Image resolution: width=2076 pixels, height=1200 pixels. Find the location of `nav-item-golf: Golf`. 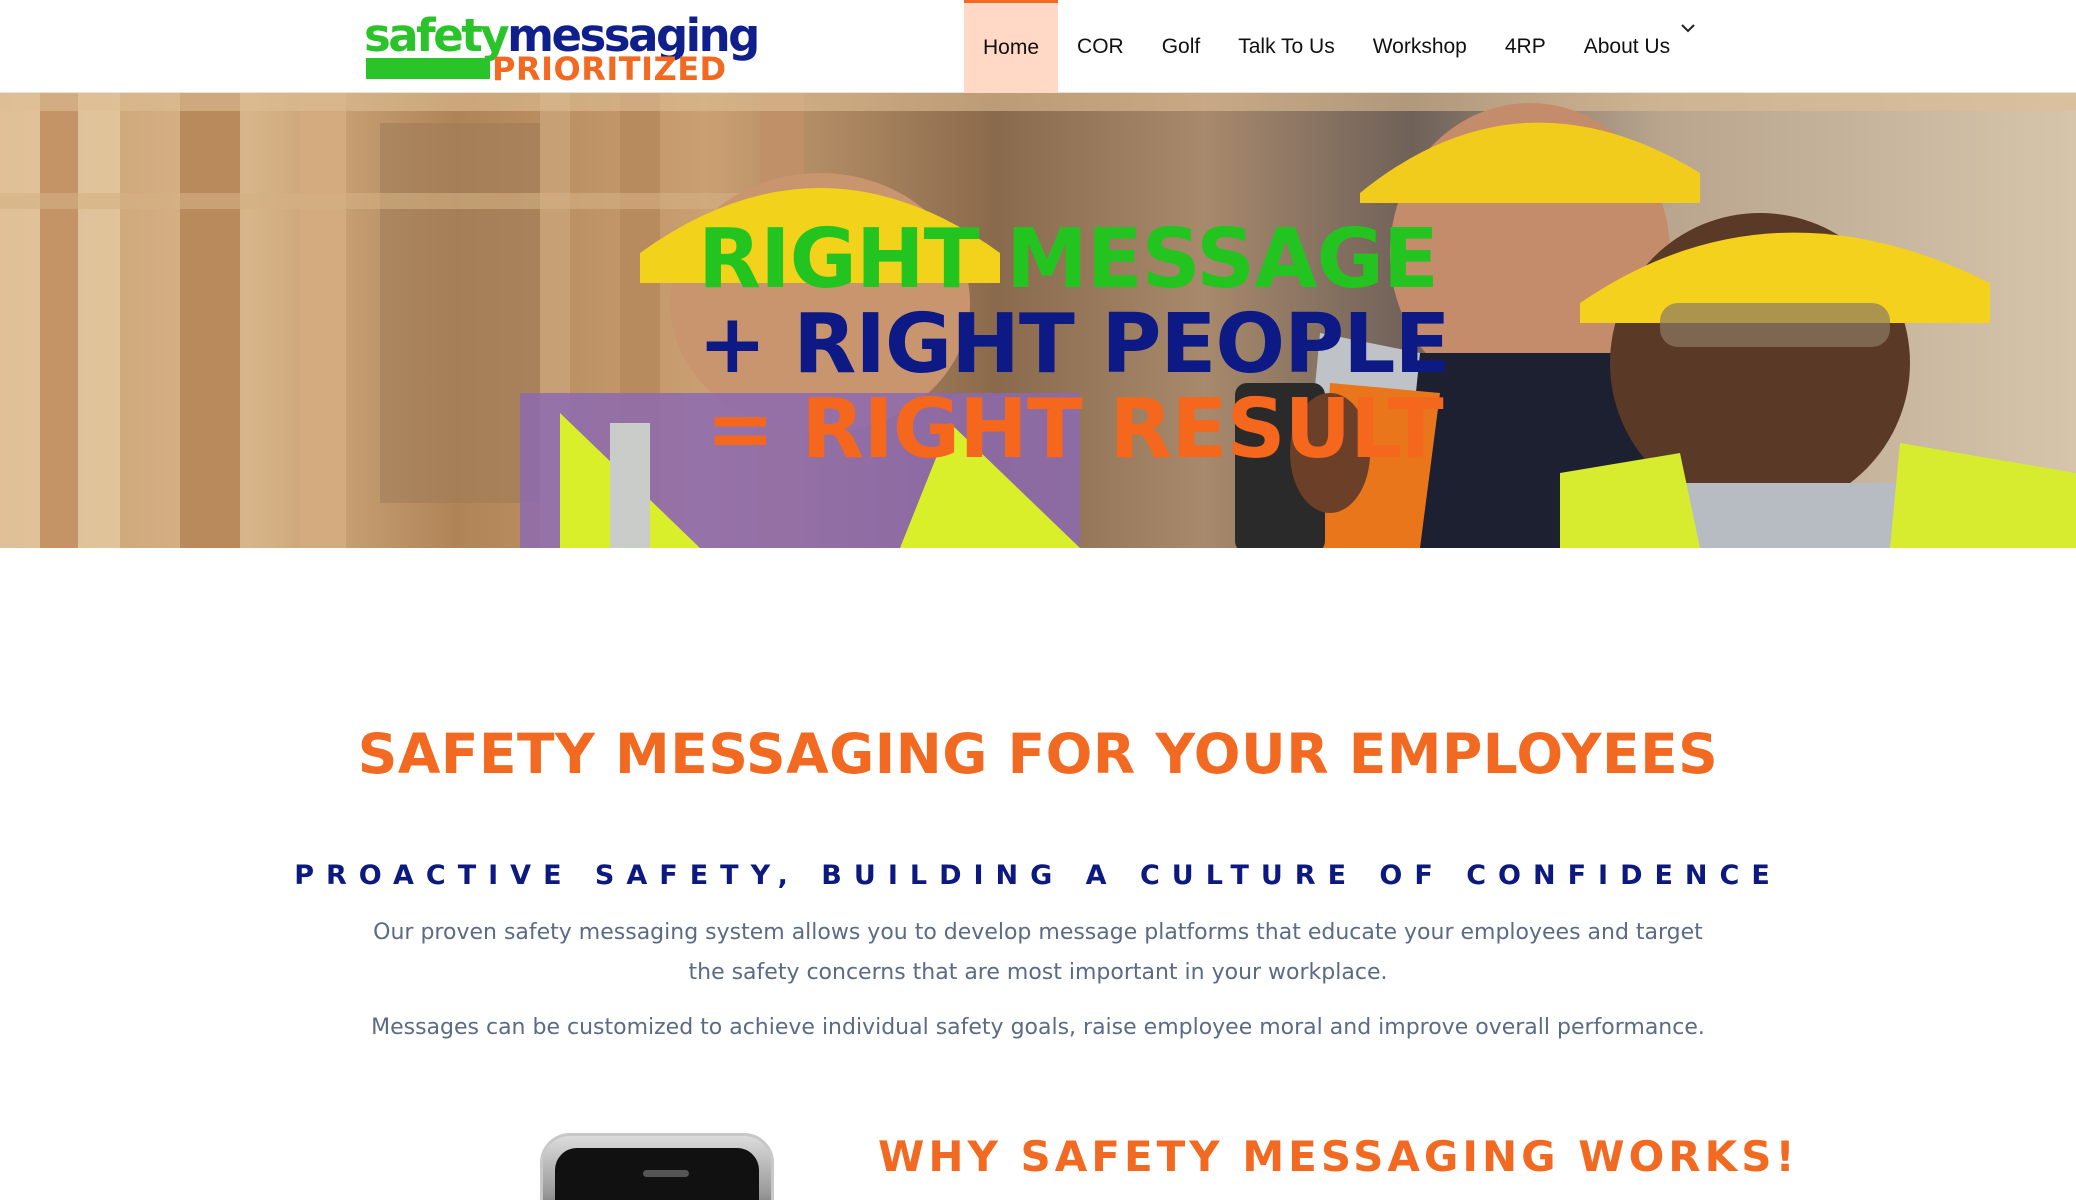

nav-item-golf: Golf is located at coordinates (1181, 46).